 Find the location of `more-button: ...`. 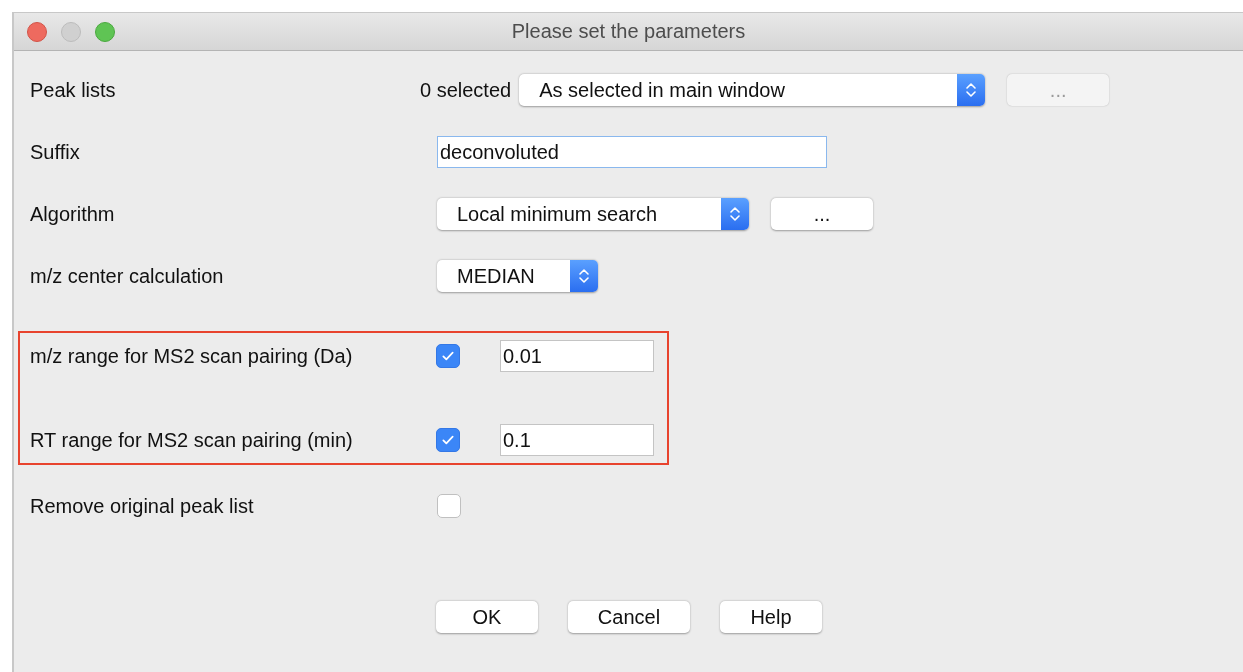

more-button: ... is located at coordinates (822, 214).